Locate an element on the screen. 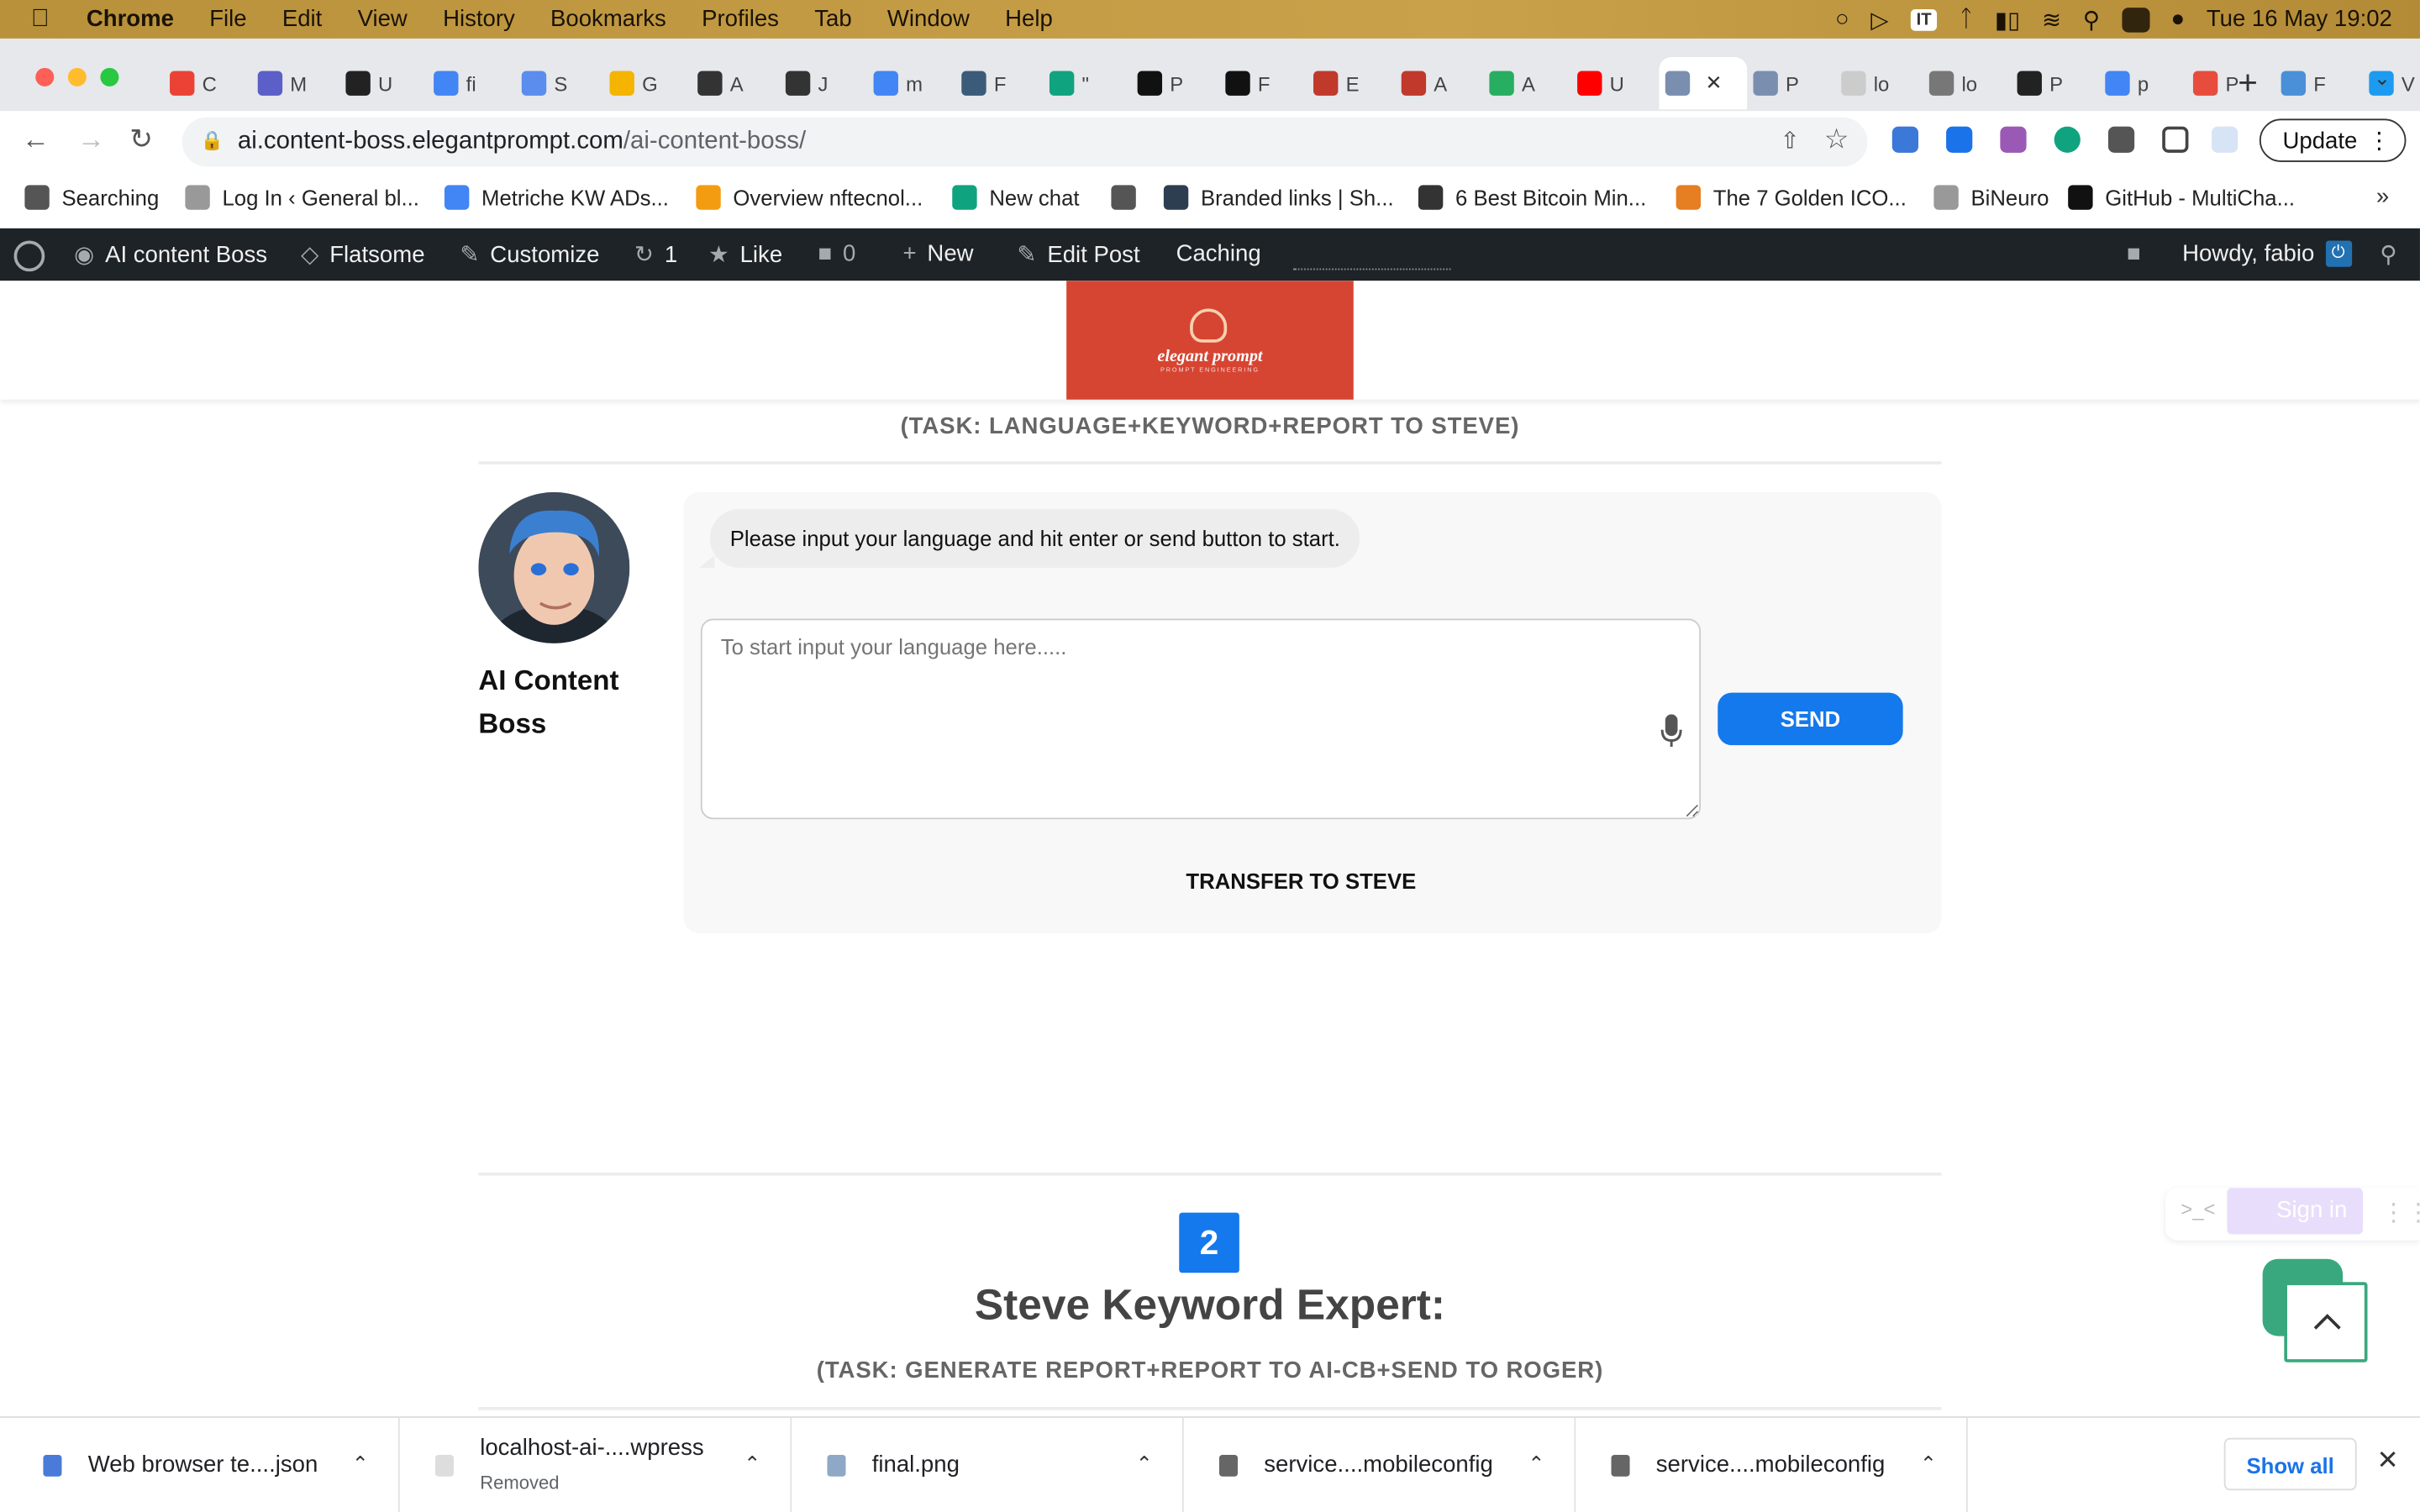 This screenshot has width=2420, height=1512. site-name-link: ◉ AI content Boss is located at coordinates (170, 254).